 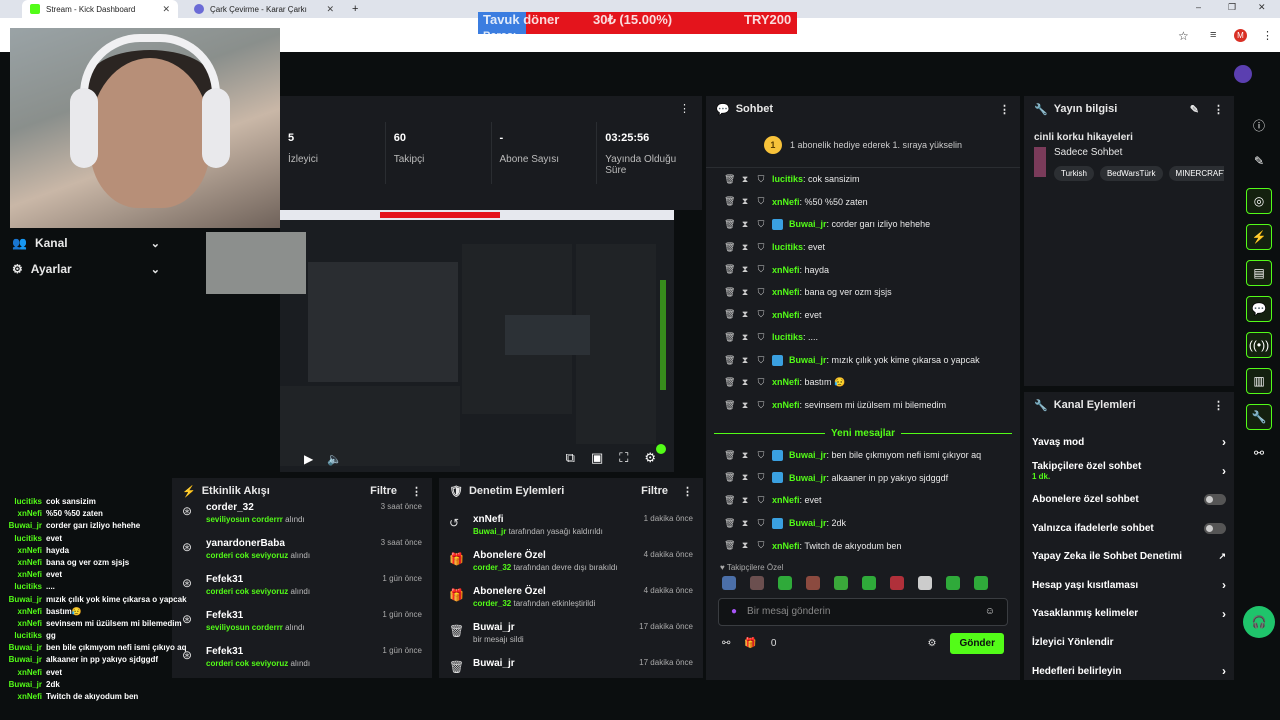 What do you see at coordinates (1259, 622) in the screenshot?
I see `support-headset-icon: 🎧` at bounding box center [1259, 622].